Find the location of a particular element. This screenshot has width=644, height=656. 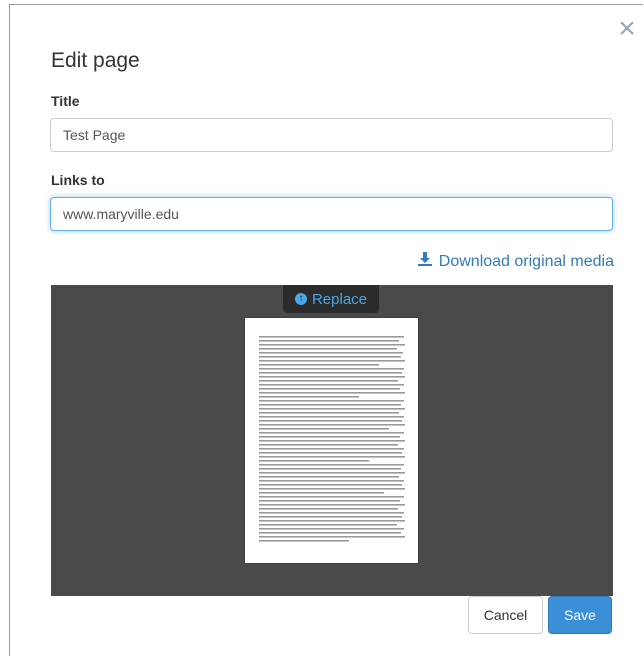

replace-button: ↑ Replace is located at coordinates (331, 299).